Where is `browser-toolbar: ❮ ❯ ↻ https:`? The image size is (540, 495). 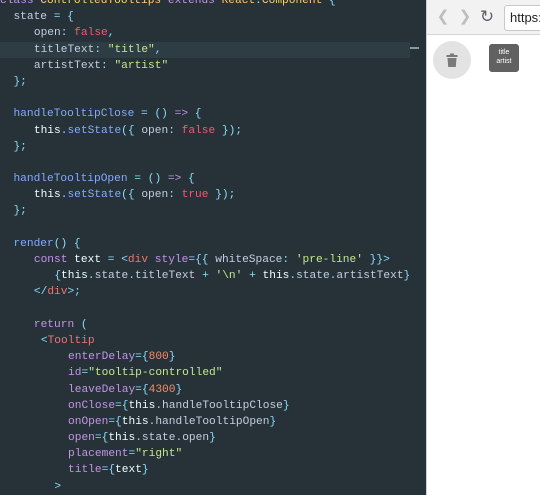
browser-toolbar: ❮ ❯ ↻ https: is located at coordinates (483, 17).